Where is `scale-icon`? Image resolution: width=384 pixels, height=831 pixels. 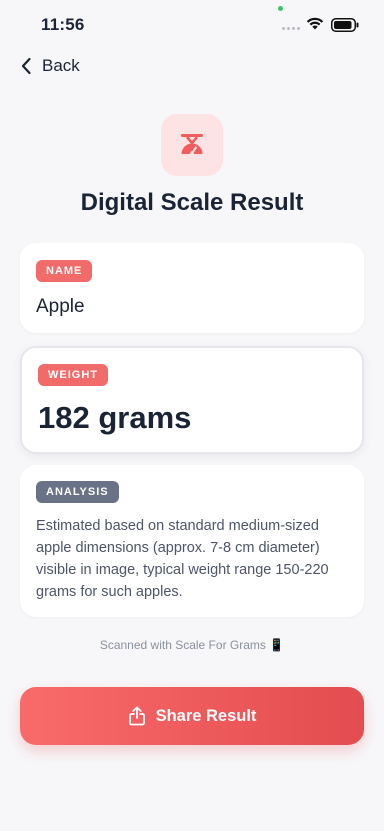 scale-icon is located at coordinates (192, 144).